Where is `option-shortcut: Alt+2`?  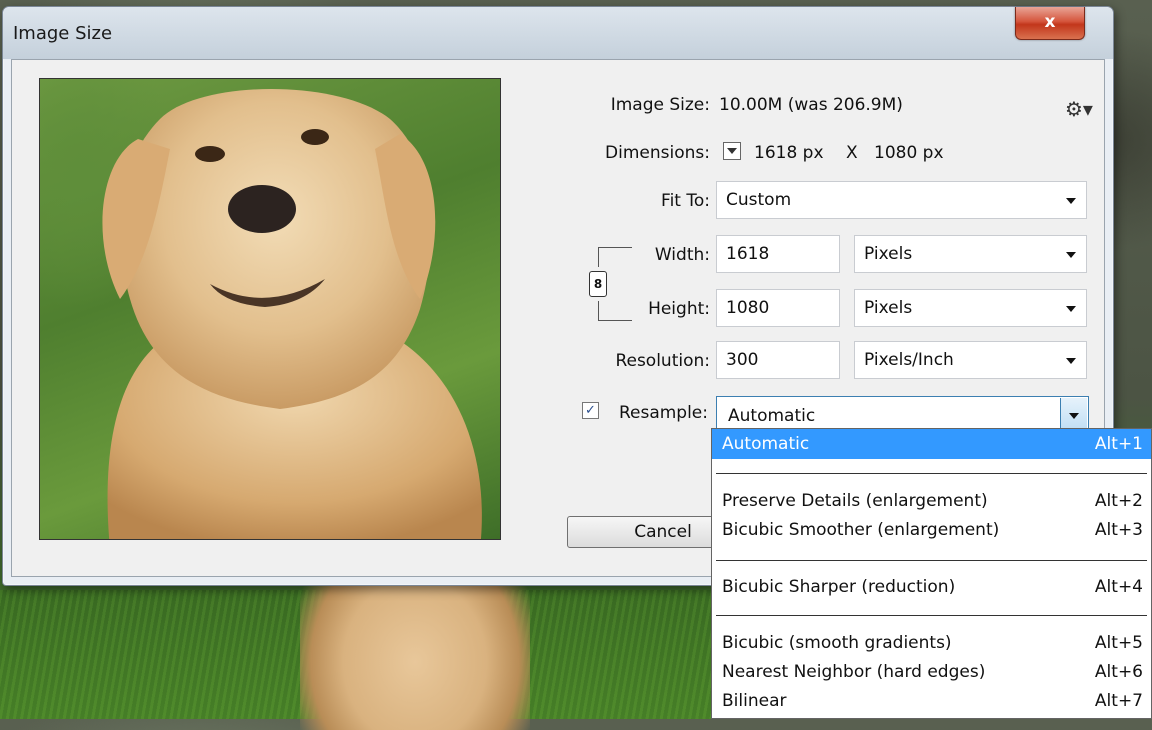 option-shortcut: Alt+2 is located at coordinates (1118, 501).